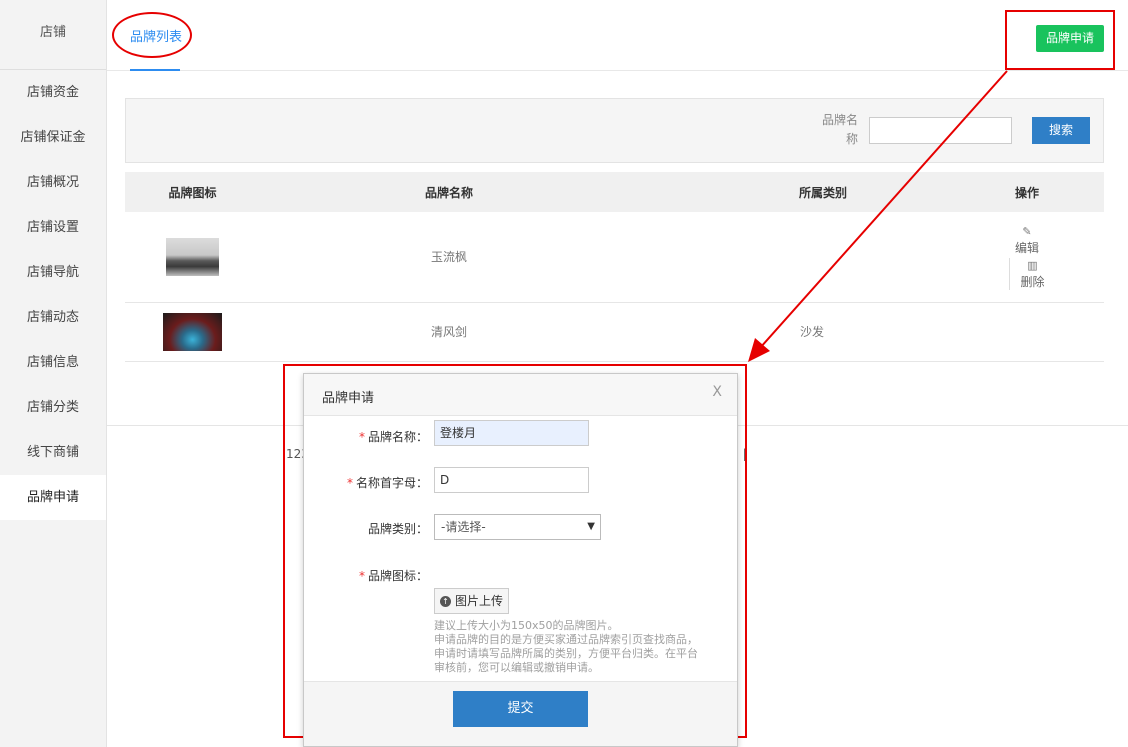 Image resolution: width=1128 pixels, height=747 pixels. Describe the element at coordinates (192, 192) in the screenshot. I see `column-header-icon: 品牌图标` at that location.